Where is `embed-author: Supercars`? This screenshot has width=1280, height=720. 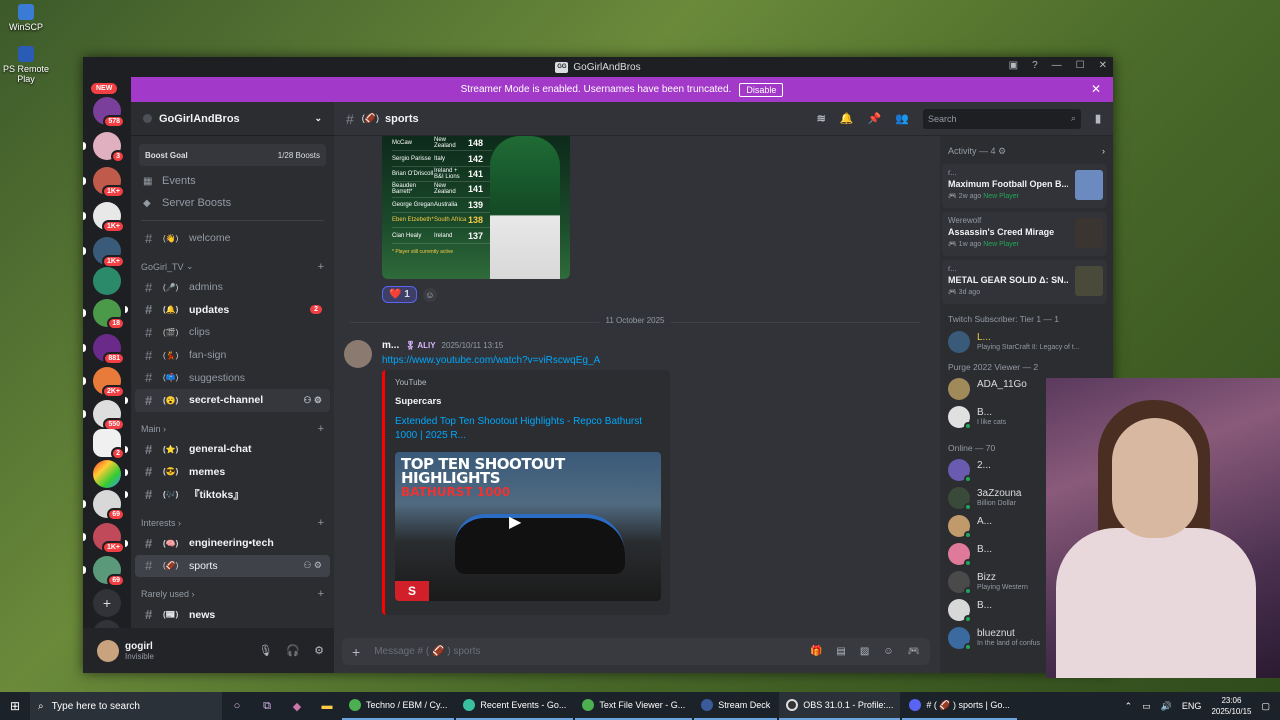
embed-author: Supercars is located at coordinates (418, 401).